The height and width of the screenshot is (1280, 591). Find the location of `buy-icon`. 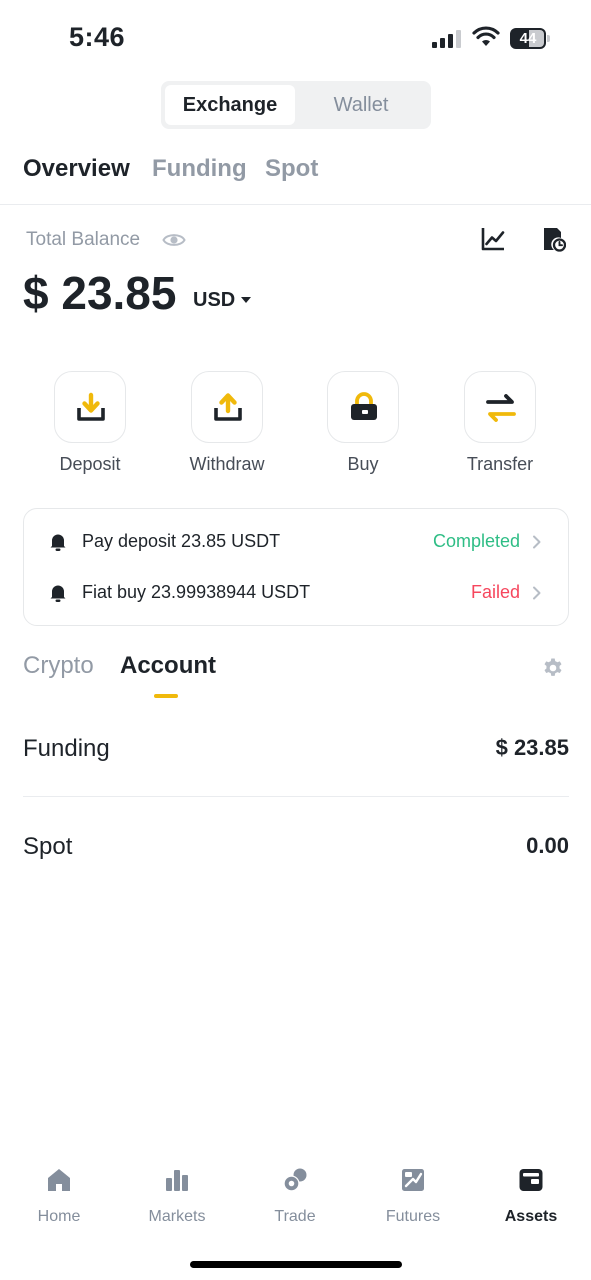

buy-icon is located at coordinates (364, 406).